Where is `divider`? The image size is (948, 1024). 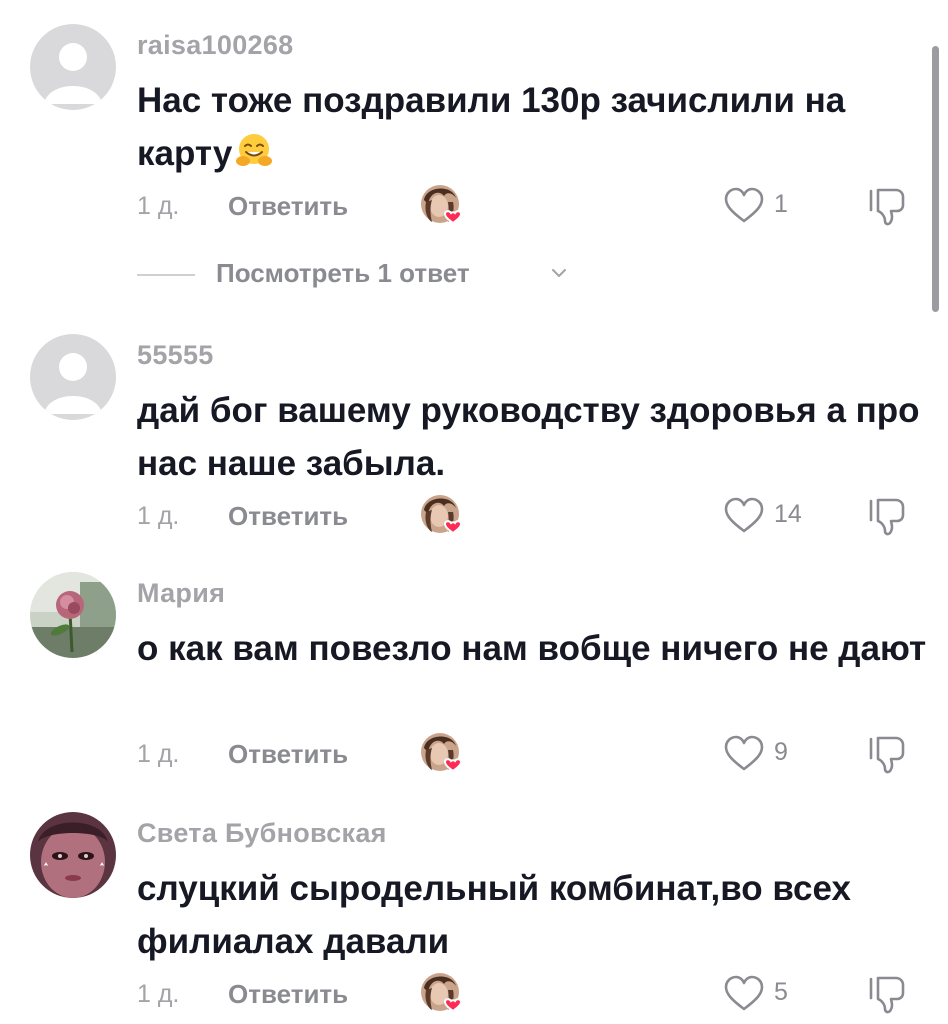
divider is located at coordinates (166, 275).